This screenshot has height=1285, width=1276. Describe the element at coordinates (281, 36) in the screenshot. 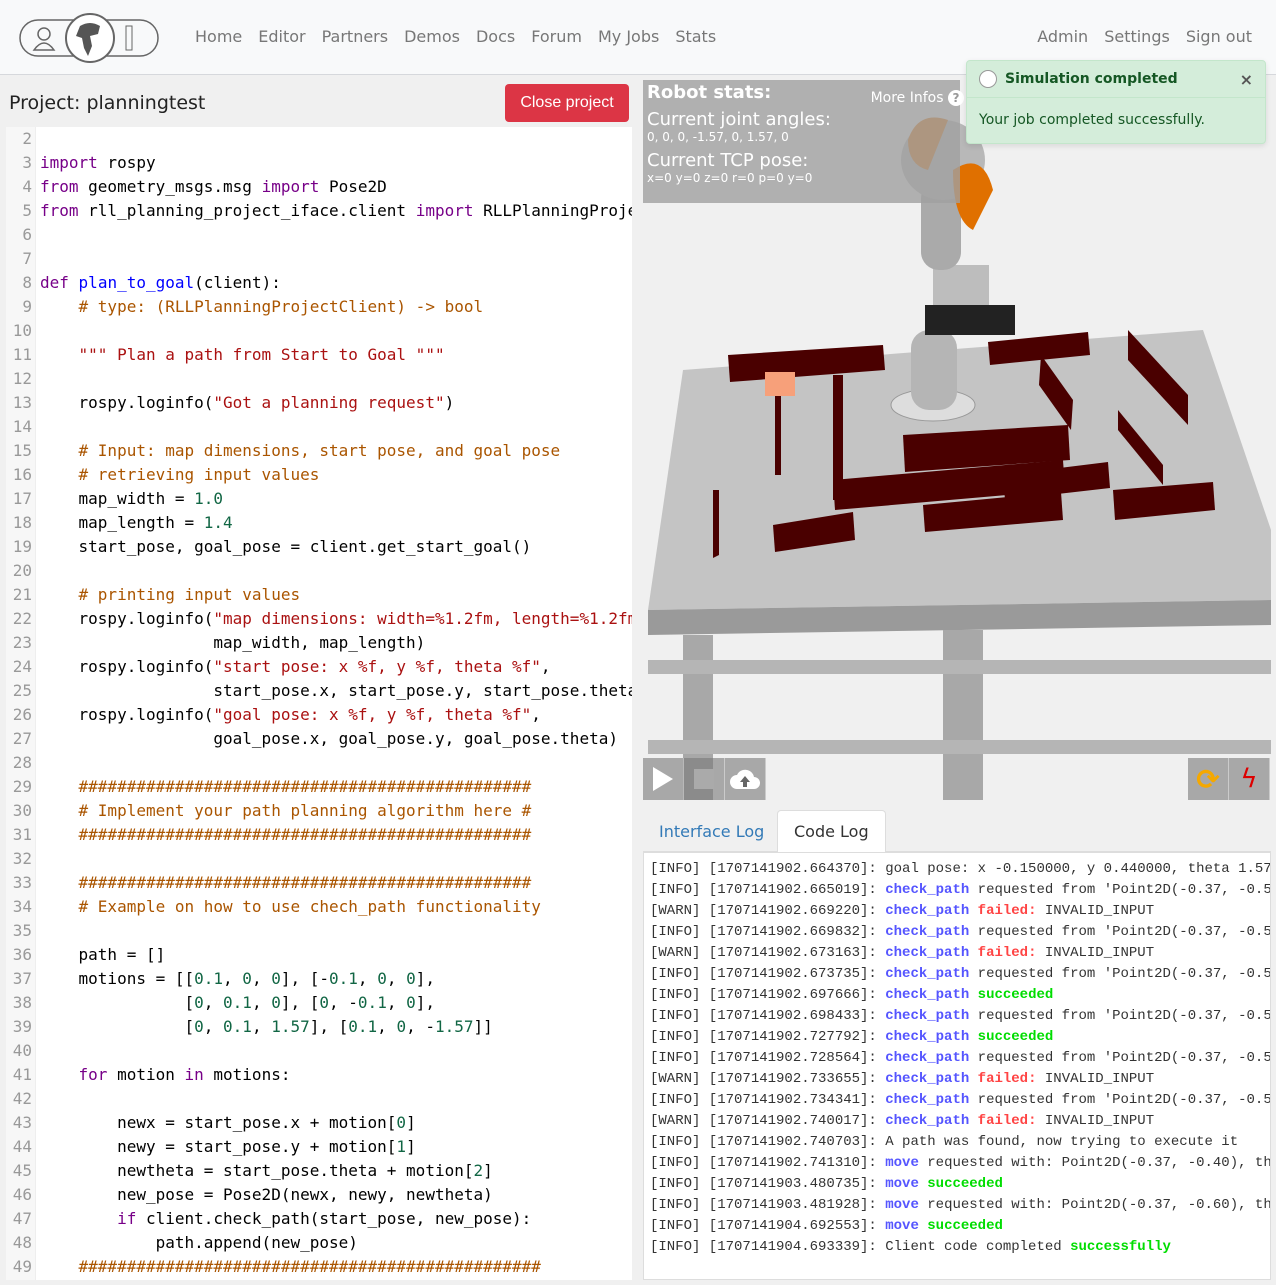

I see `nav-editor: Editor` at that location.